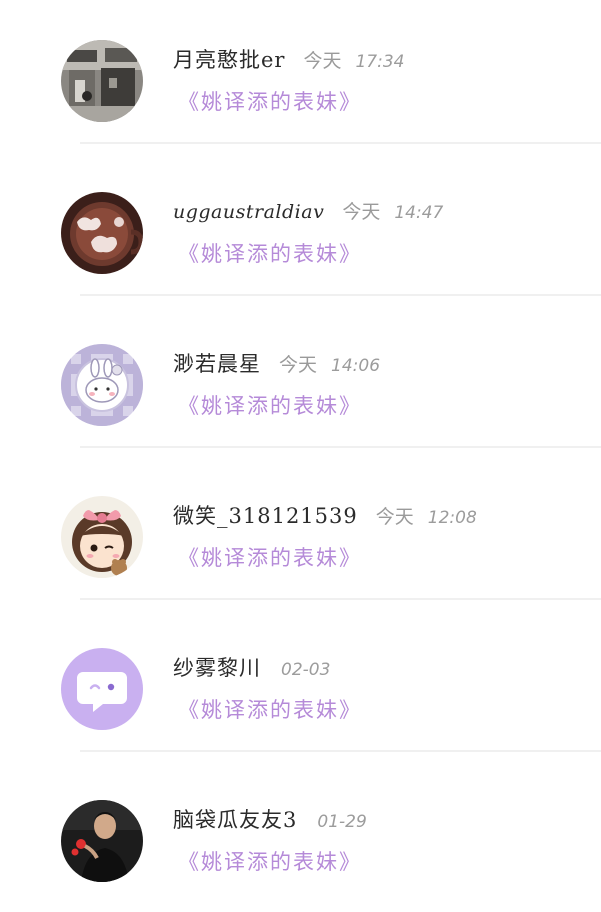 This screenshot has width=601, height=912. What do you see at coordinates (265, 516) in the screenshot?
I see `username: 微笑_318121539` at bounding box center [265, 516].